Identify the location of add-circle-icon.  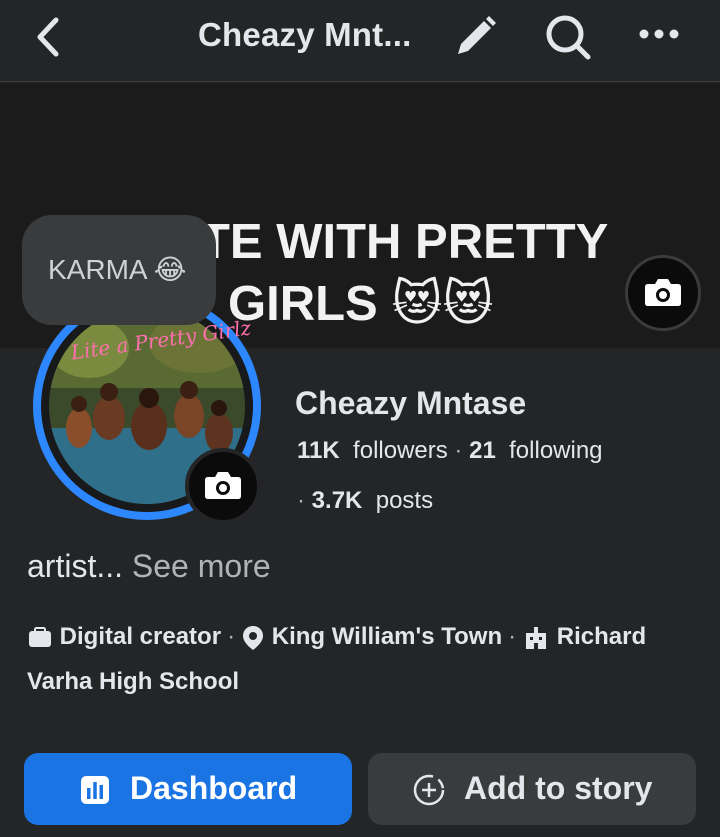
(429, 790).